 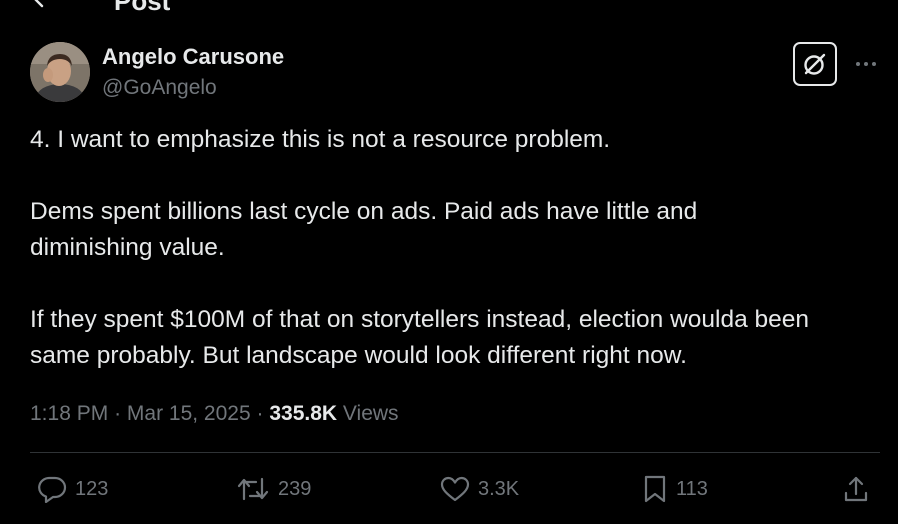 What do you see at coordinates (273, 489) in the screenshot?
I see `repost-button: 239` at bounding box center [273, 489].